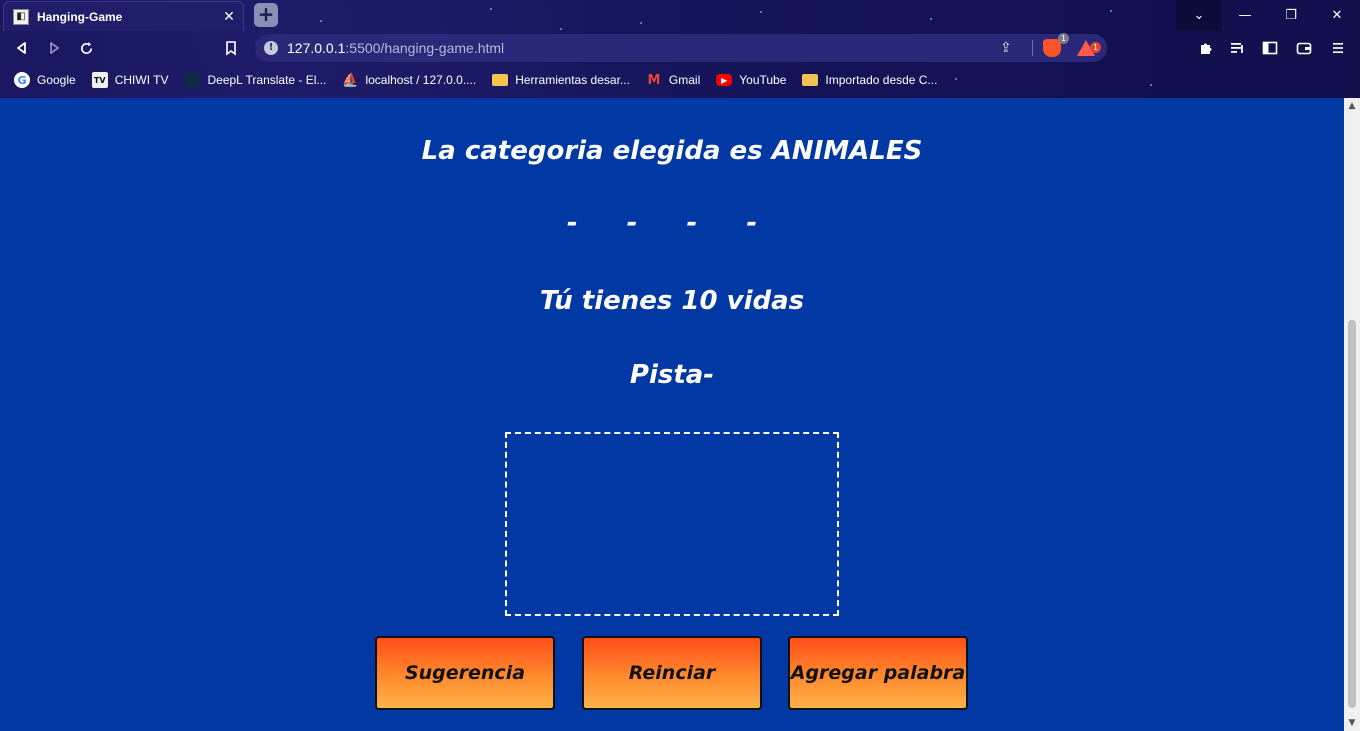 The width and height of the screenshot is (1360, 731). What do you see at coordinates (54, 48) in the screenshot?
I see `forward-icon` at bounding box center [54, 48].